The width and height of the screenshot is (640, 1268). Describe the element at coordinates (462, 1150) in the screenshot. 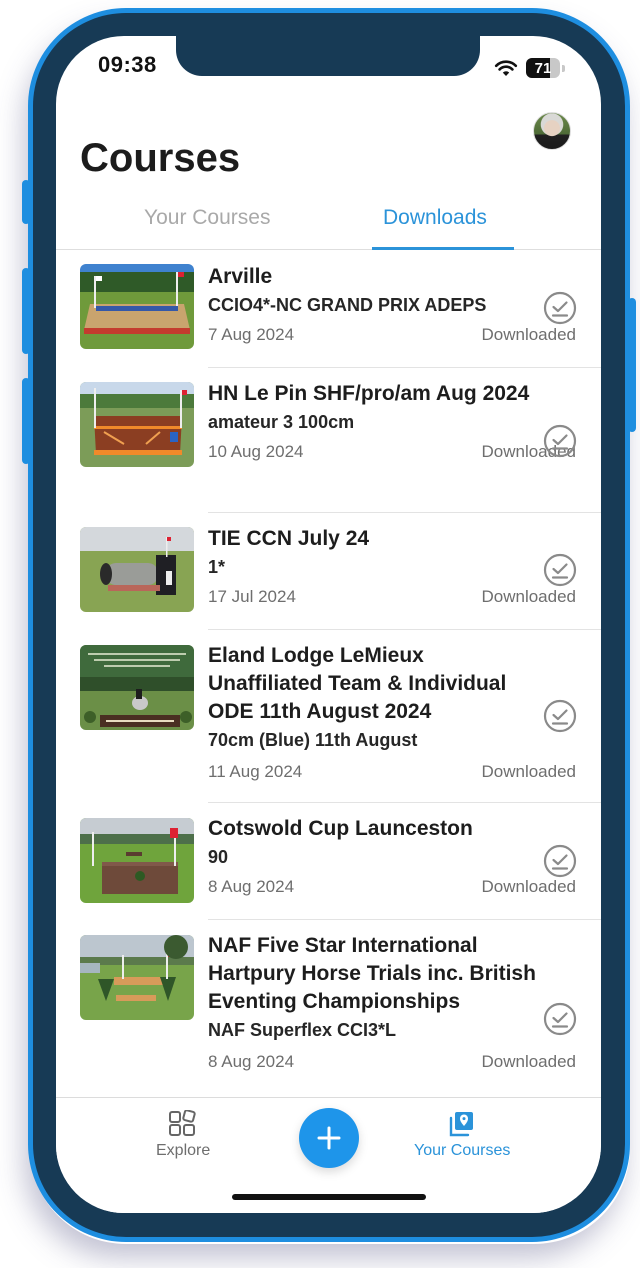

I see `nav-your-courses-label: Your Courses` at that location.